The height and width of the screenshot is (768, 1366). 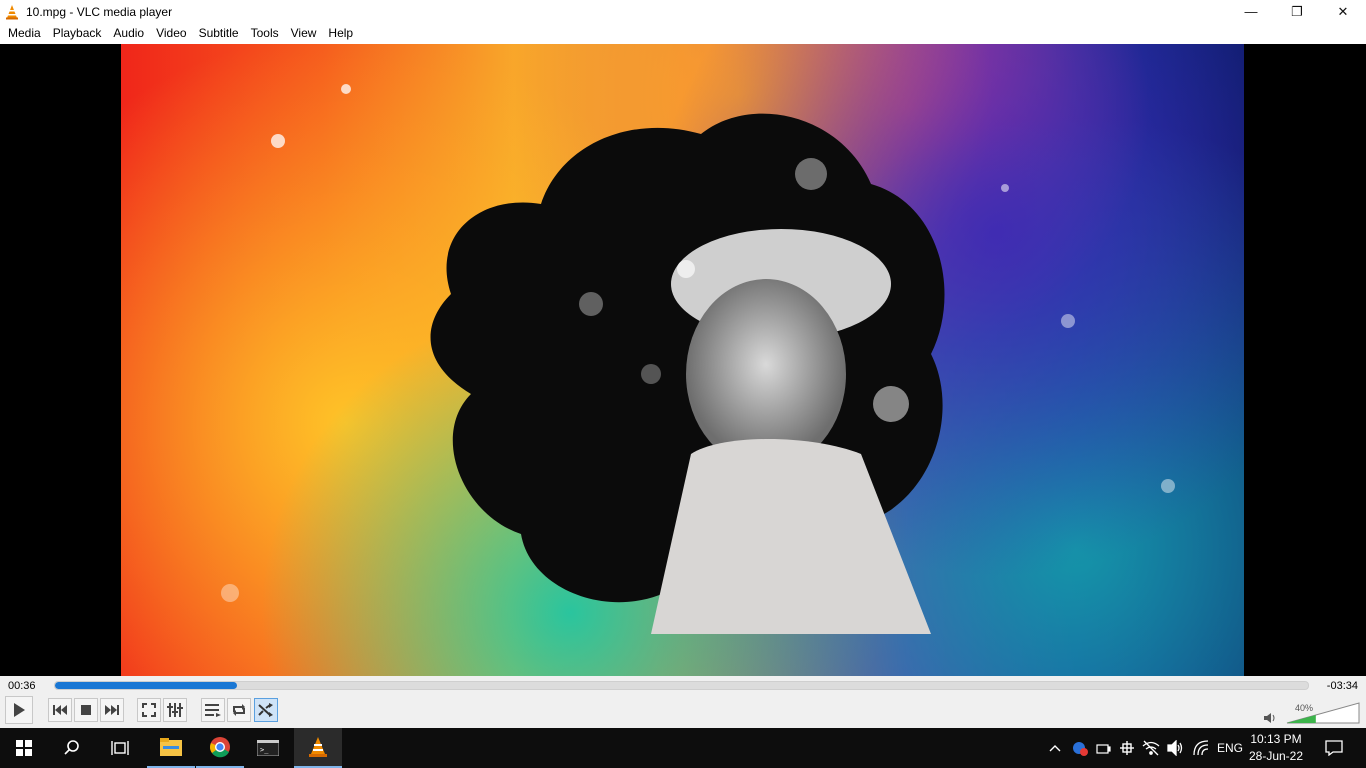 I want to click on start-button, so click(x=24, y=748).